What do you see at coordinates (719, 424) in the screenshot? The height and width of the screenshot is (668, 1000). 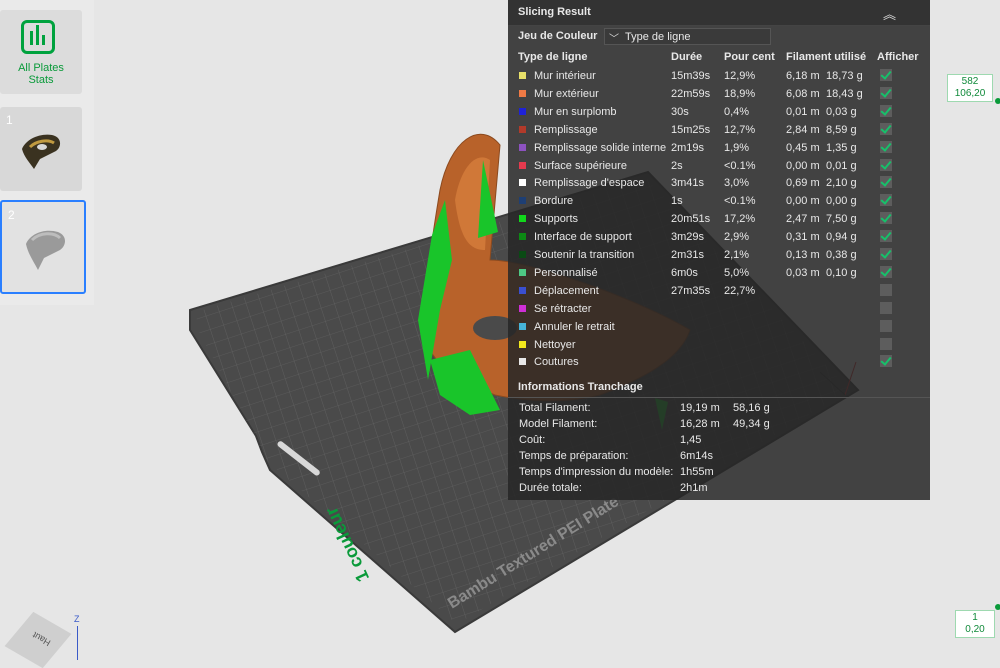 I see `slice-info-row: Model Filament: 16,28 m 49,34 g` at bounding box center [719, 424].